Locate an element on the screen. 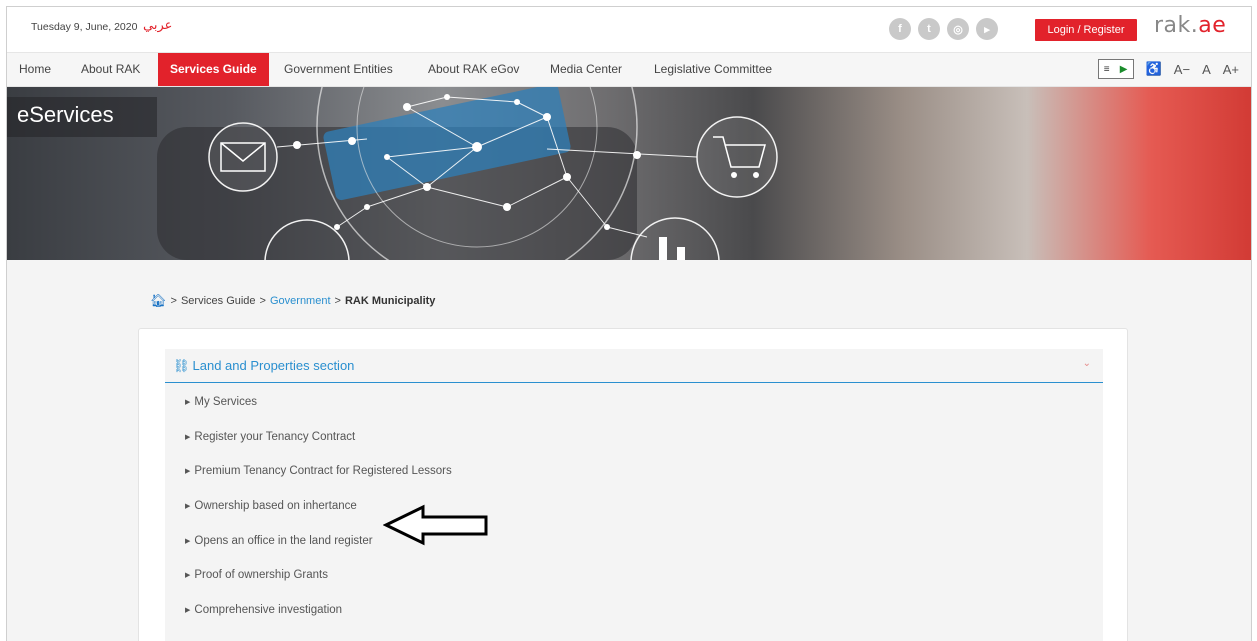  breadcrumb-services-guide: Services Guide is located at coordinates (218, 301).